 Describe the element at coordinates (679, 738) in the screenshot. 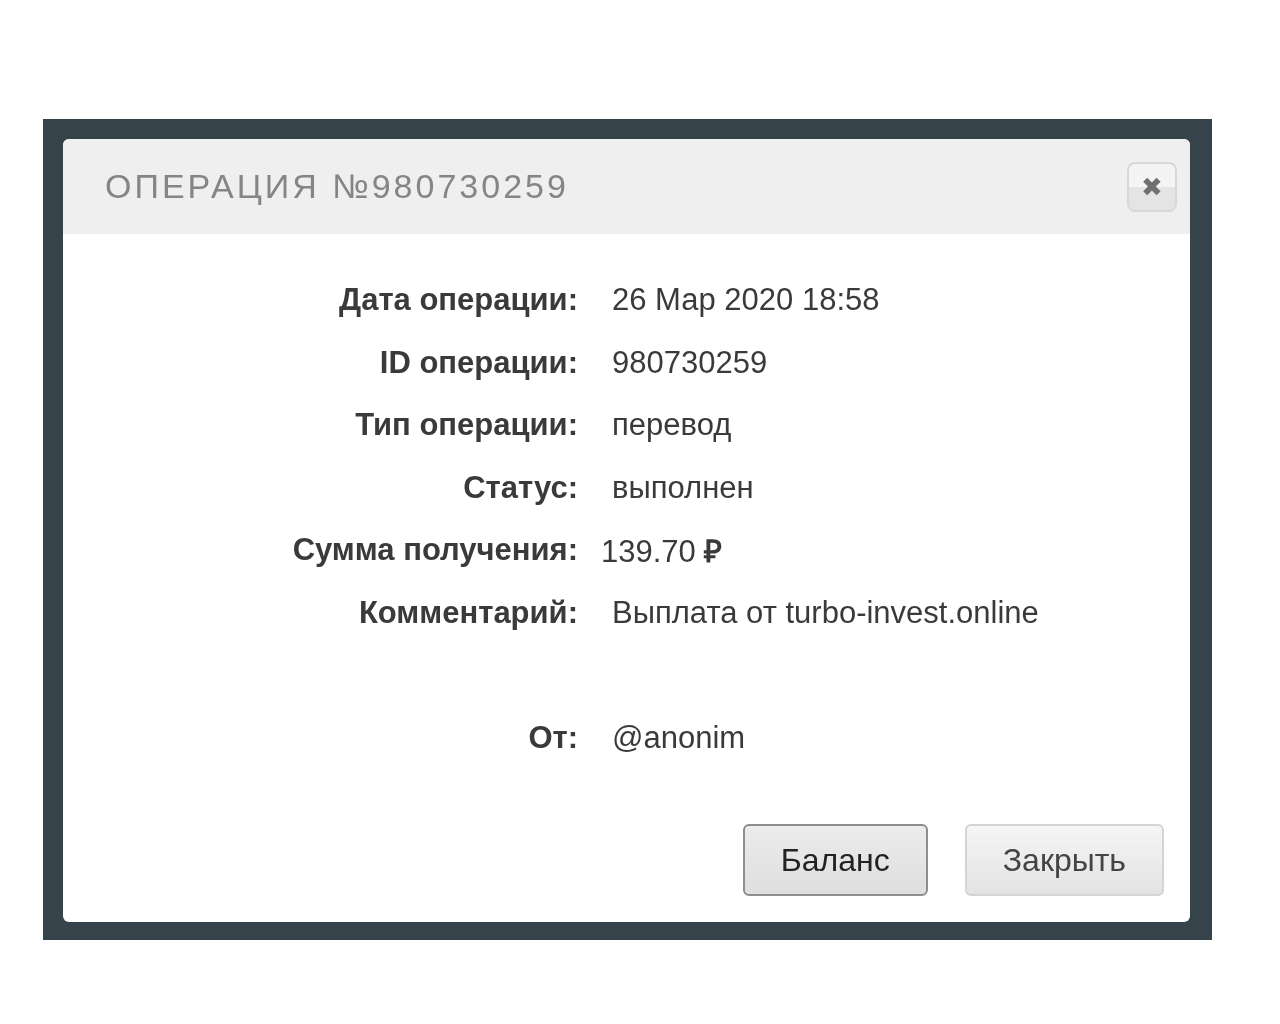

I see `field-value: @anonim` at that location.